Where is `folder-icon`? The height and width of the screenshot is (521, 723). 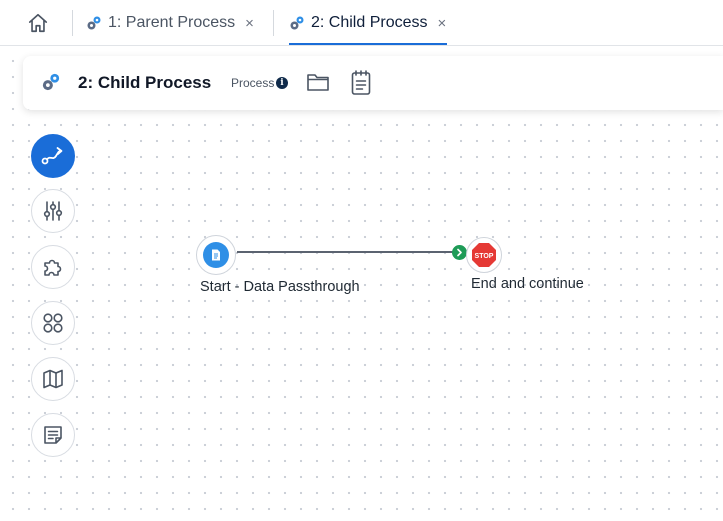 folder-icon is located at coordinates (318, 82).